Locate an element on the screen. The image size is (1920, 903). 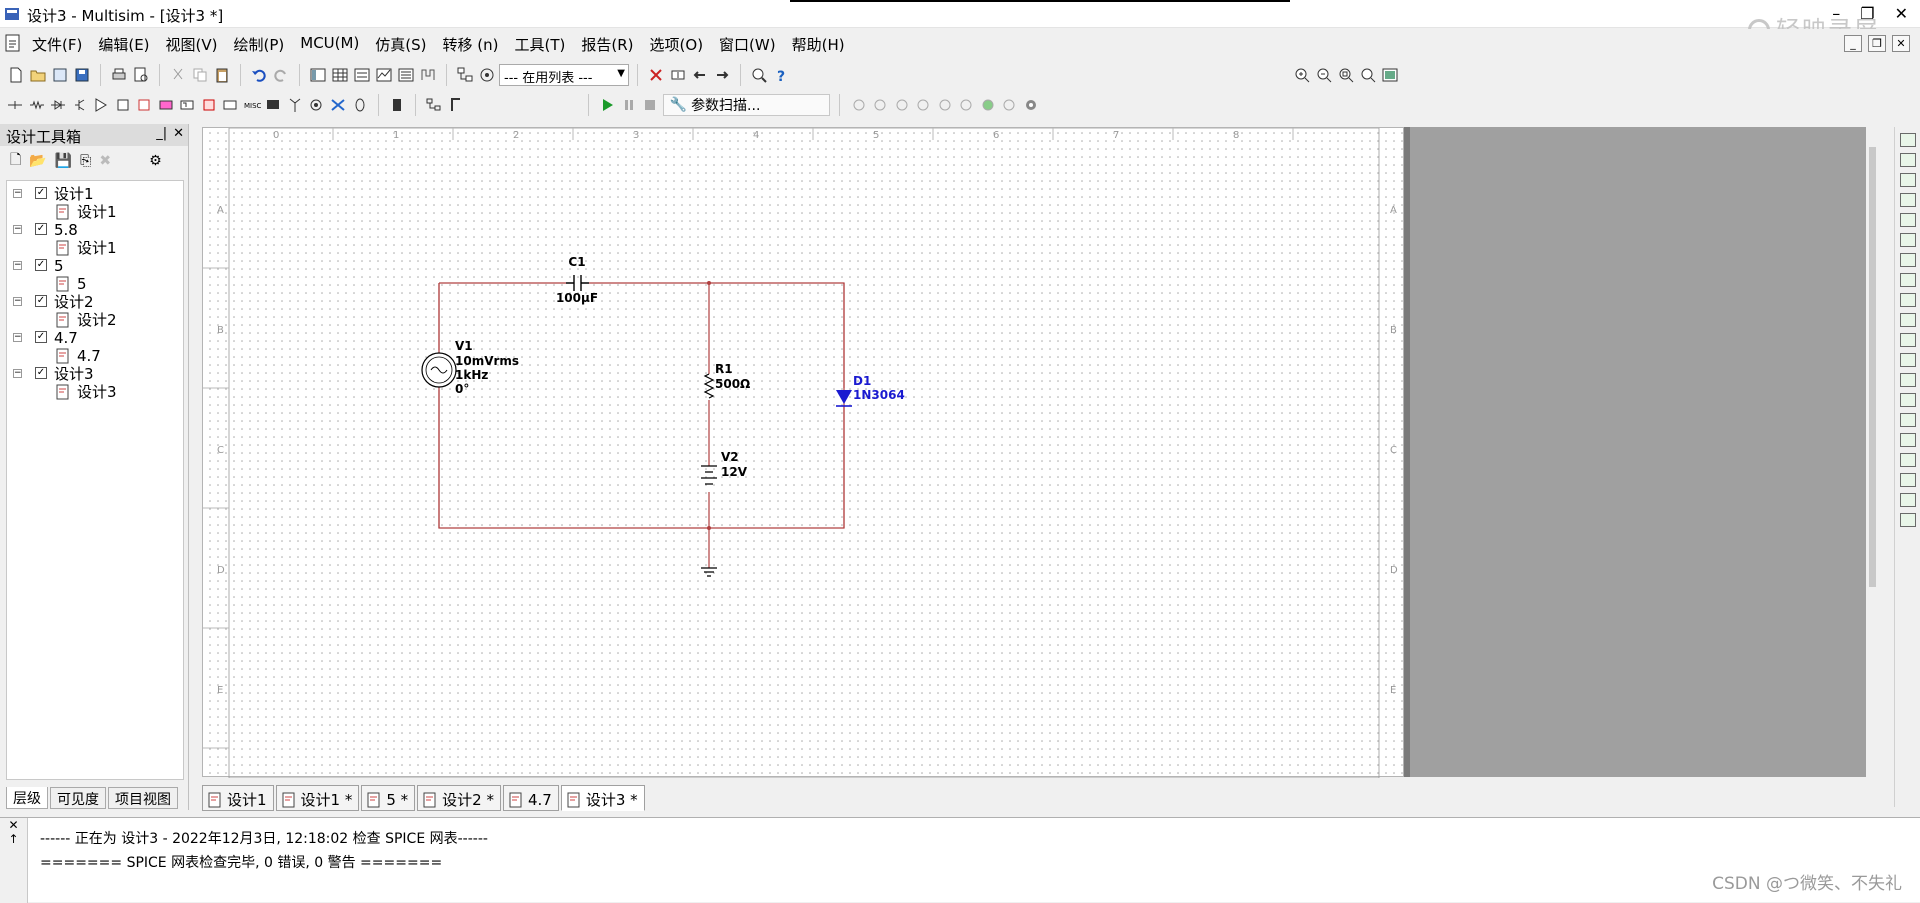
stop-simulation-icon is located at coordinates (650, 105).